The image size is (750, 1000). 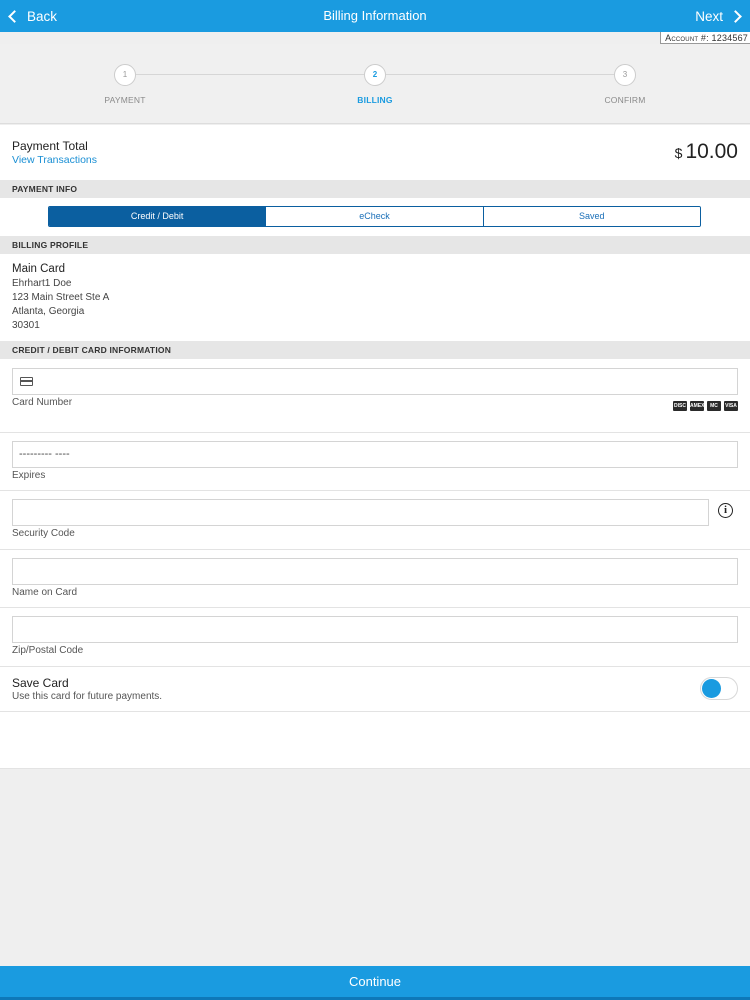 I want to click on name-on-card-label: Name on Card, so click(x=45, y=592).